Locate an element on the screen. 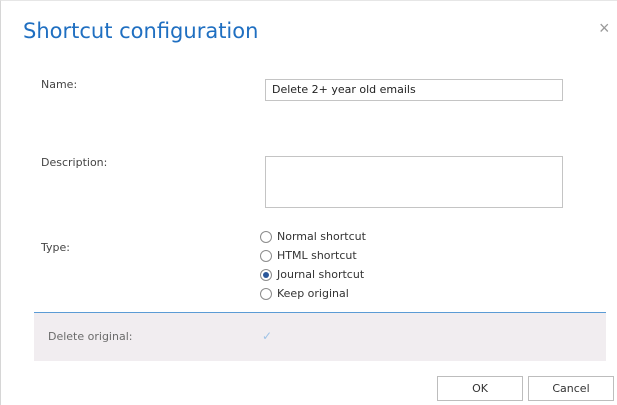 The image size is (617, 405). radio-normal-shortcut: Normal shortcut is located at coordinates (313, 236).